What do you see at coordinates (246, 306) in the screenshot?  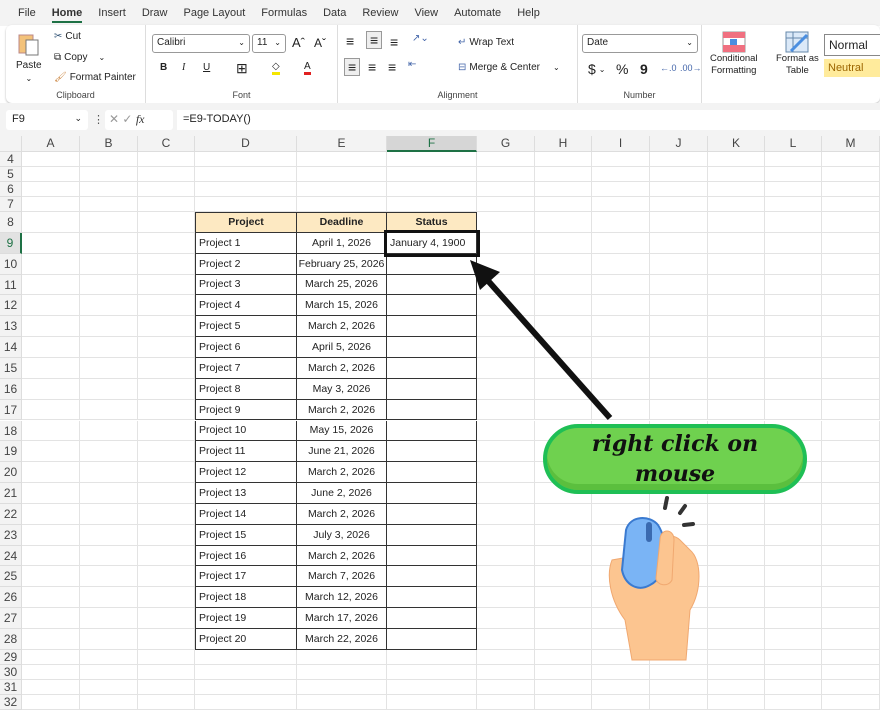 I see `cell-D12: Project 4` at bounding box center [246, 306].